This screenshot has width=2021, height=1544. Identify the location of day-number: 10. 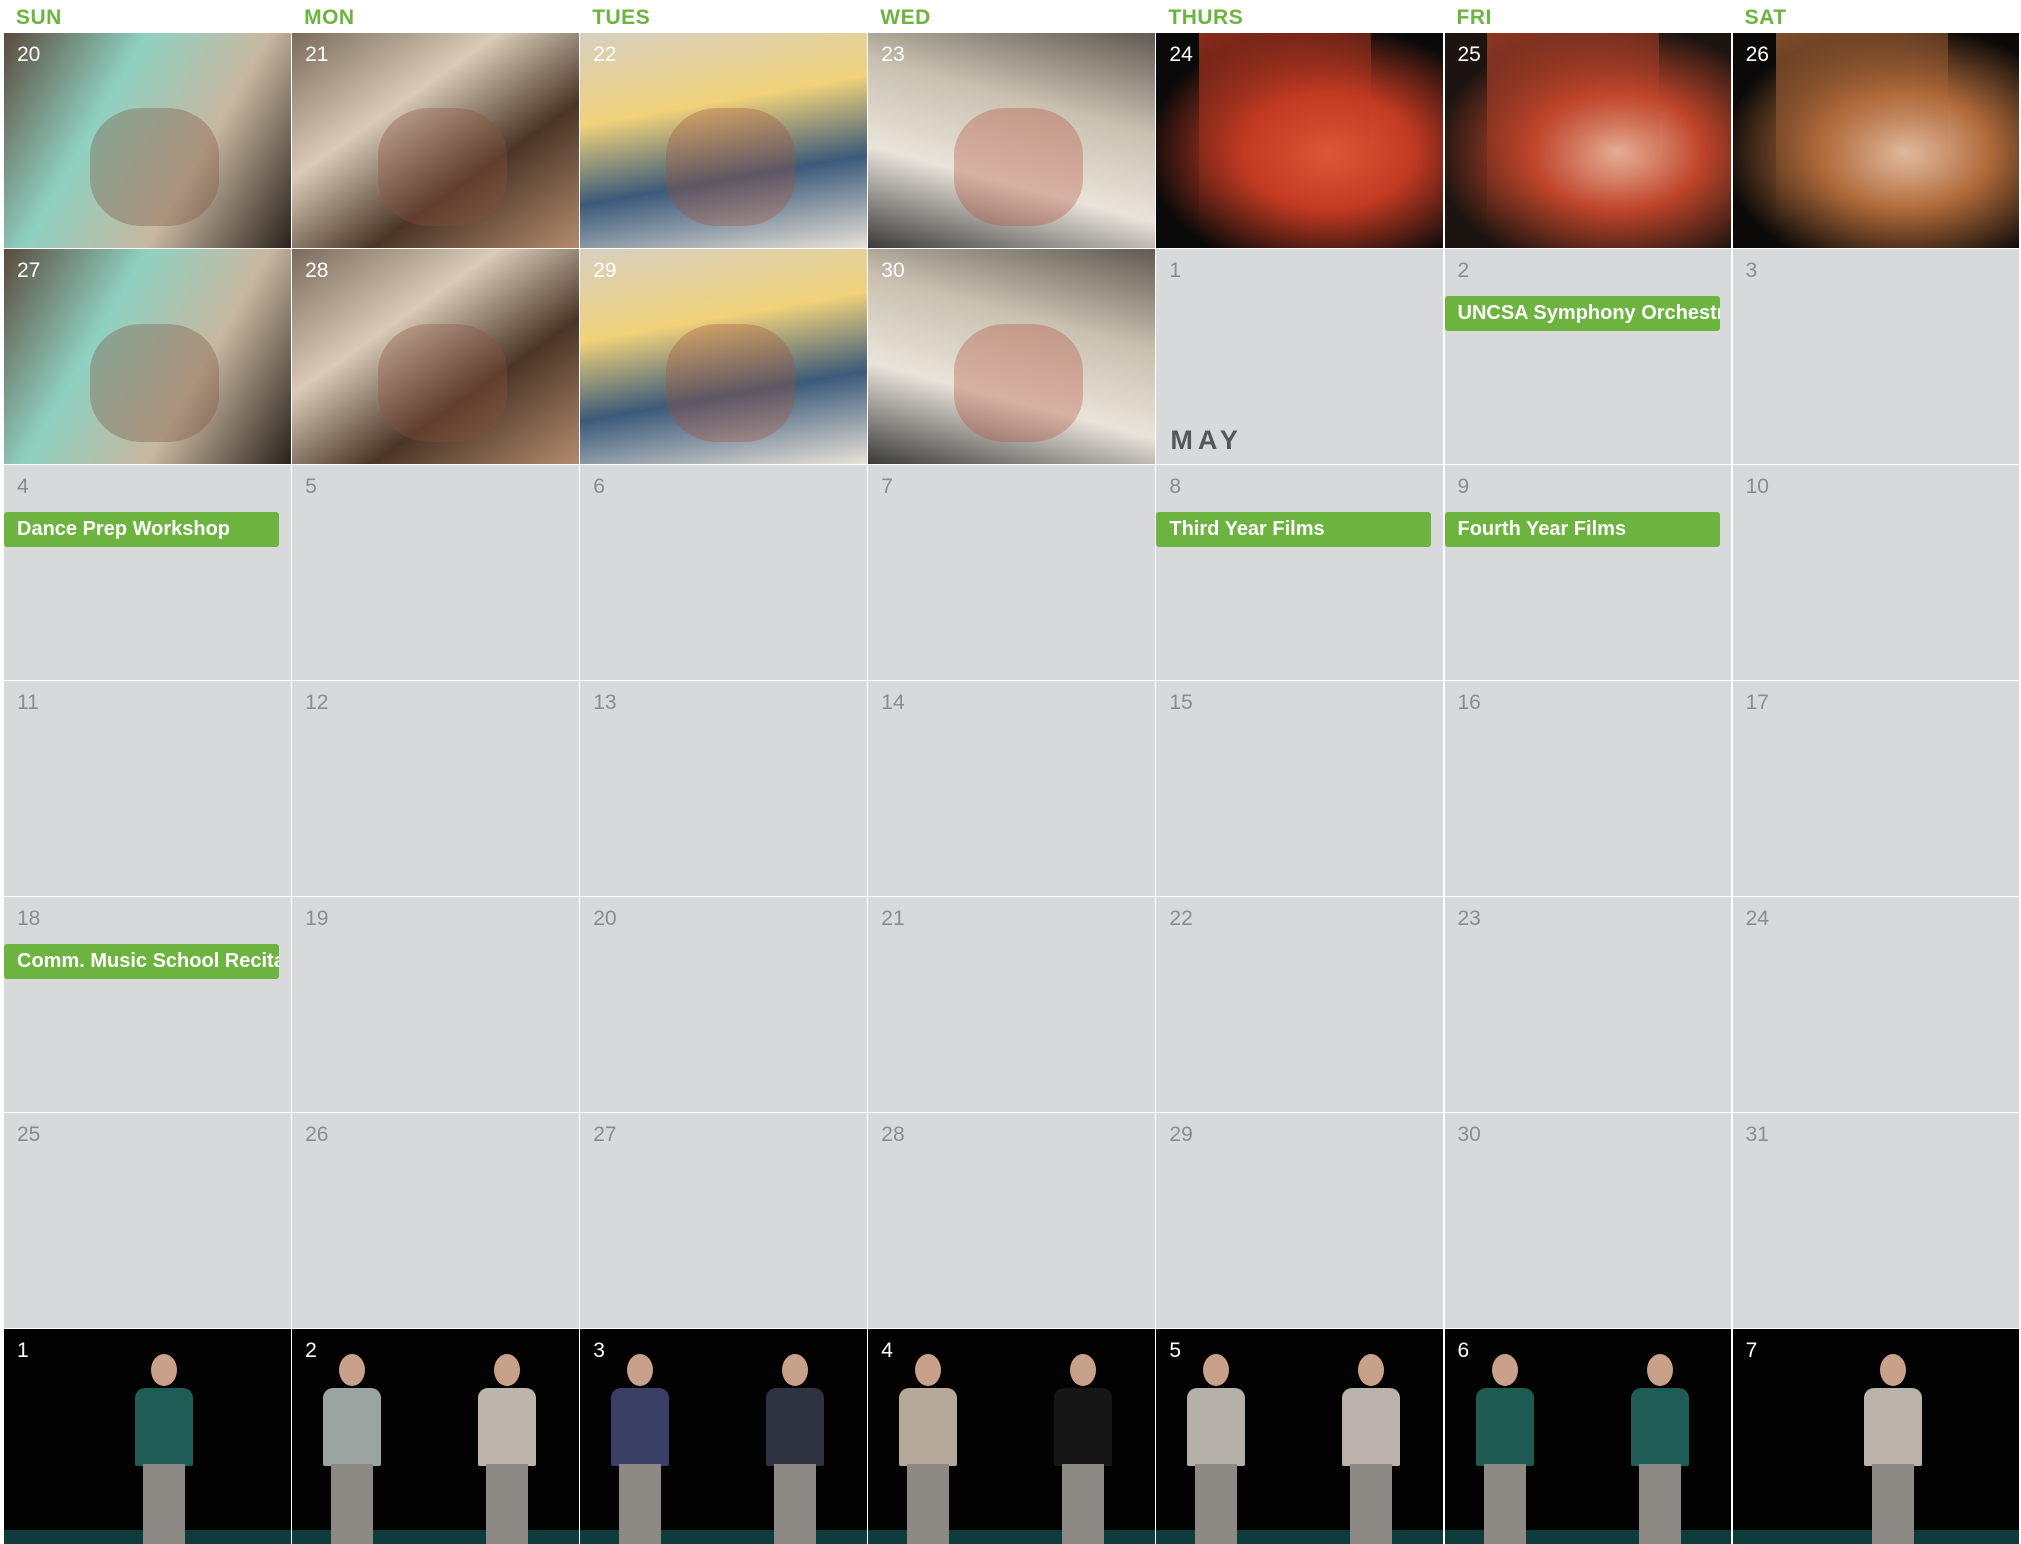
(1757, 486).